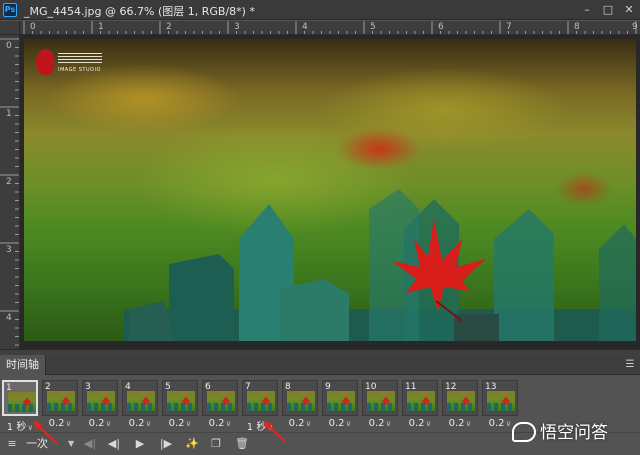 This screenshot has height=455, width=640. What do you see at coordinates (373, 27) in the screenshot?
I see `ruler-label: 5` at bounding box center [373, 27].